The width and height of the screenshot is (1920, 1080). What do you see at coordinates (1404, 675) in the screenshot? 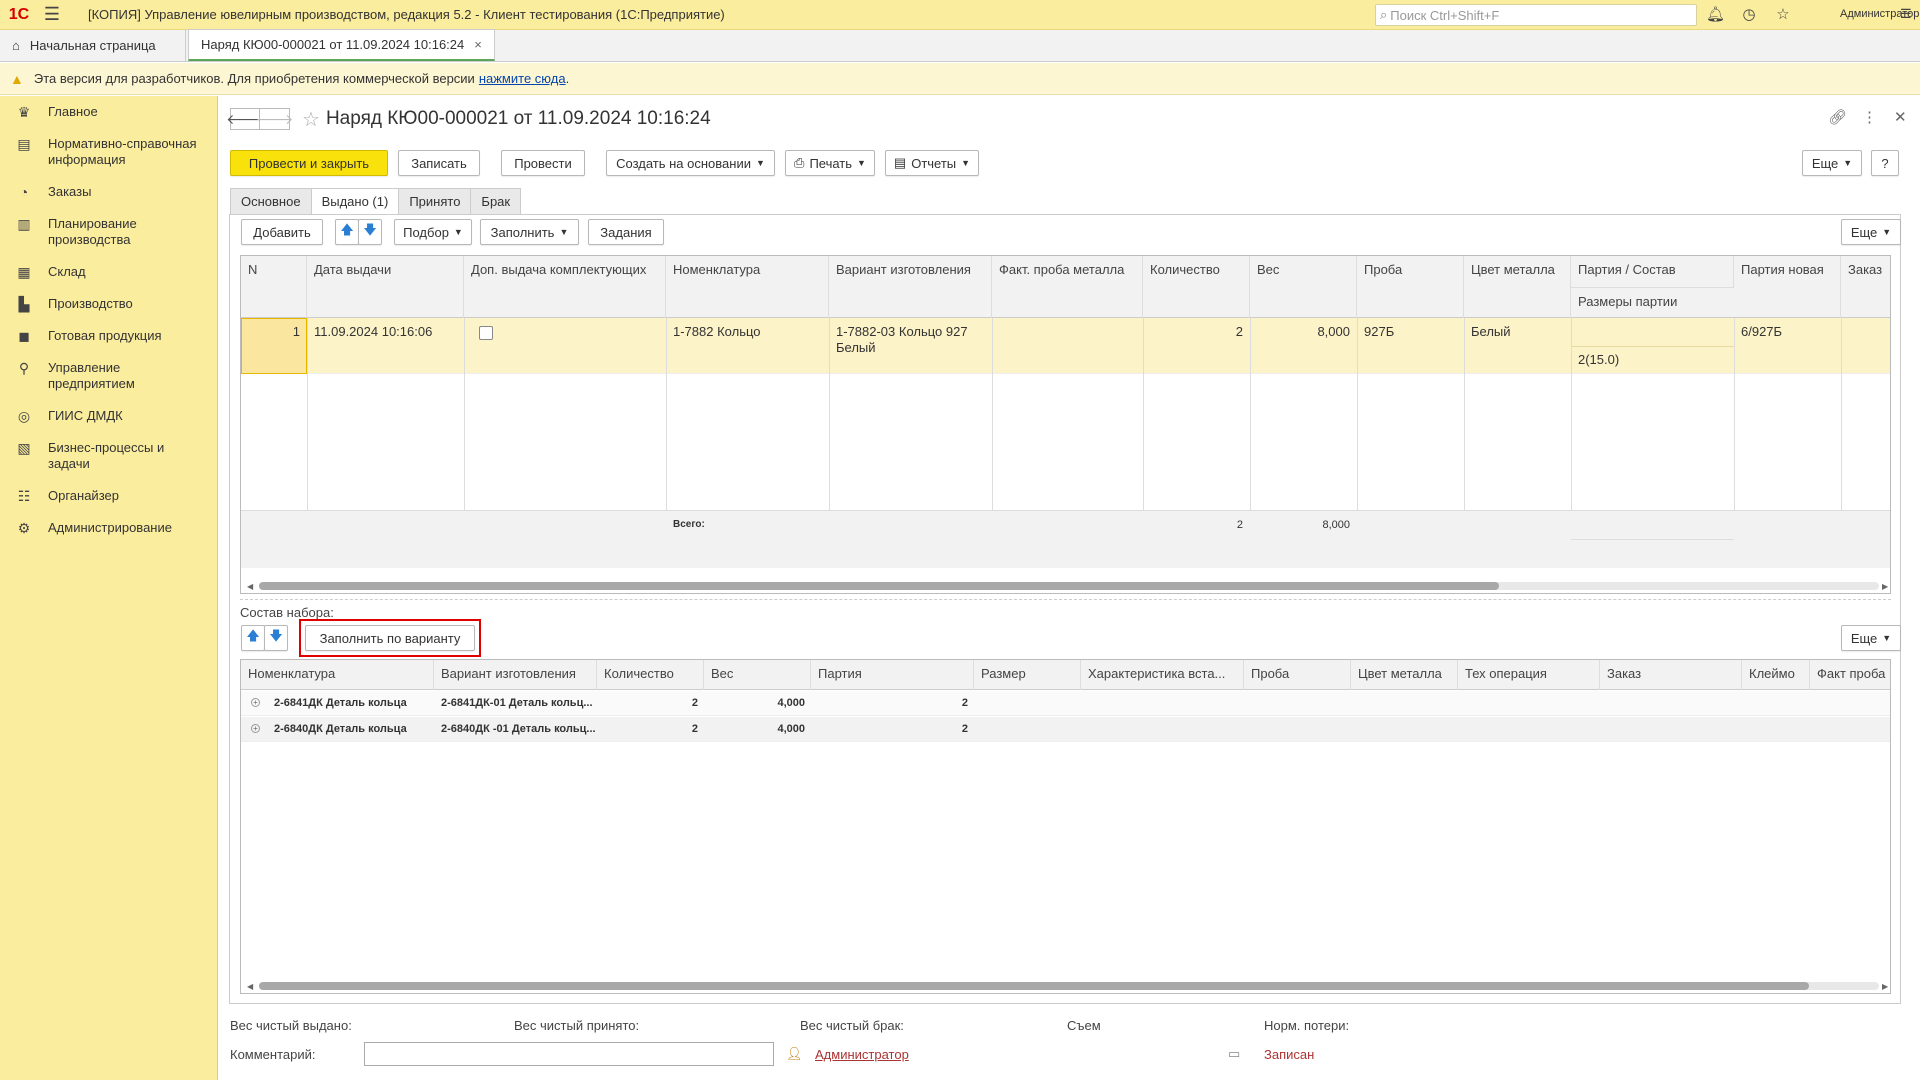
I see `kcol-color: Цвет металла` at bounding box center [1404, 675].